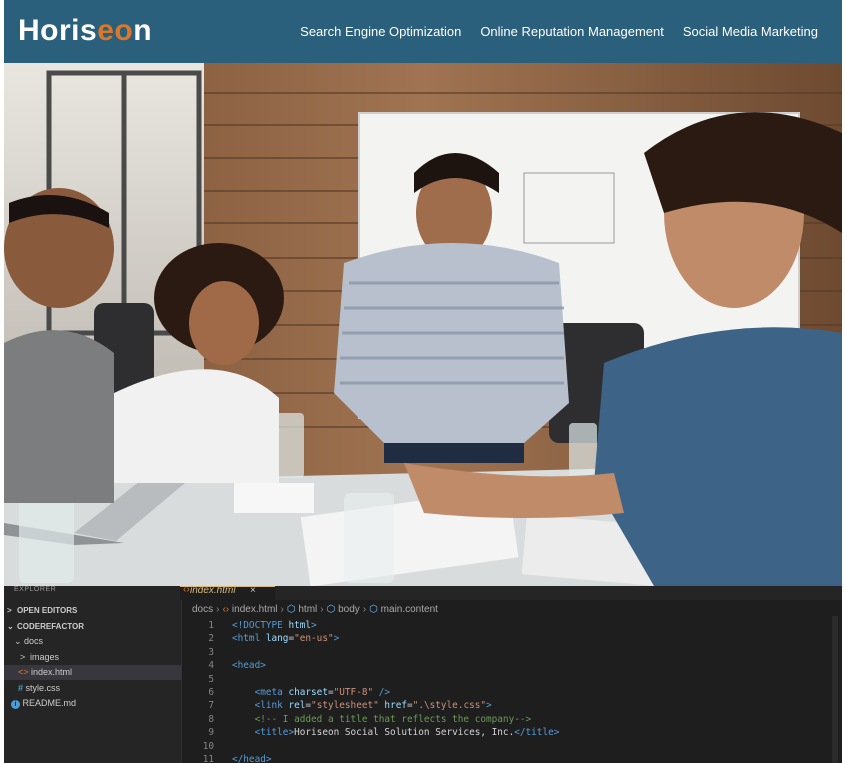 This screenshot has width=847, height=763. I want to click on html-file-icon: <>, so click(23, 672).